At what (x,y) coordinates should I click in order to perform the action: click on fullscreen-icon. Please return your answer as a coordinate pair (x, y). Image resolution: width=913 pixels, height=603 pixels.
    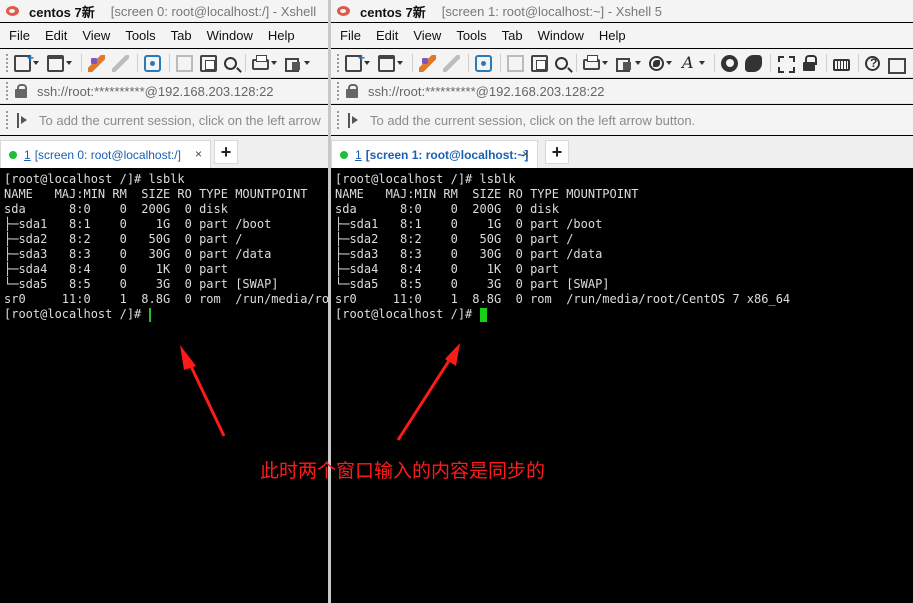
    Looking at the image, I should click on (786, 64).